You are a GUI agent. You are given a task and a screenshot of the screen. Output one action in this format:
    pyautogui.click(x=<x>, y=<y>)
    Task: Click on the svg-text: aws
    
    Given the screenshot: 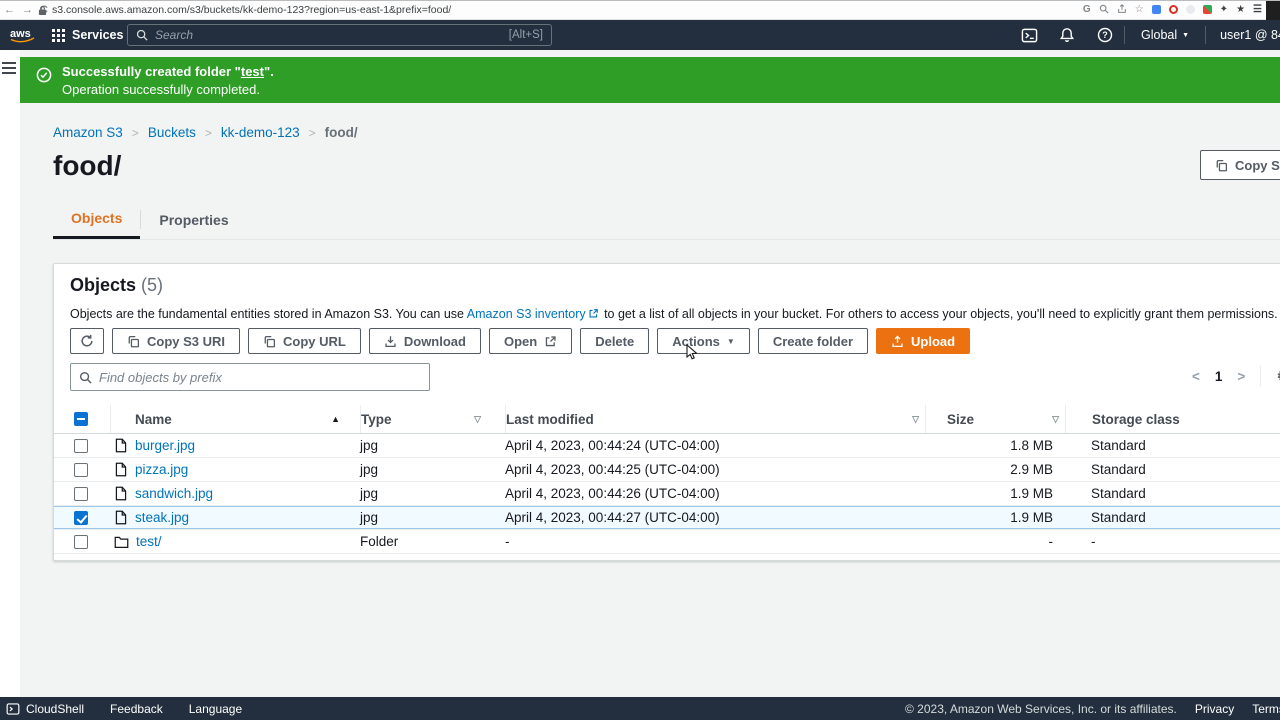 What is the action you would take?
    pyautogui.click(x=20, y=34)
    